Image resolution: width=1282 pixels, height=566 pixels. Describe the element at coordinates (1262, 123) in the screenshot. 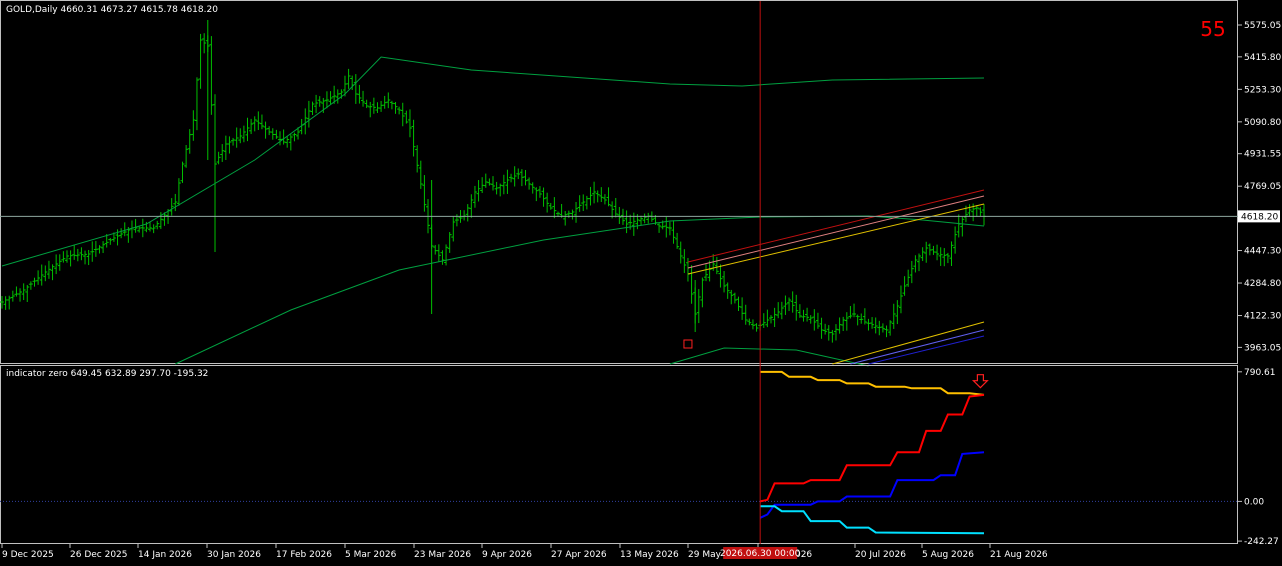

I see `price-tick-label: 5090.80` at that location.